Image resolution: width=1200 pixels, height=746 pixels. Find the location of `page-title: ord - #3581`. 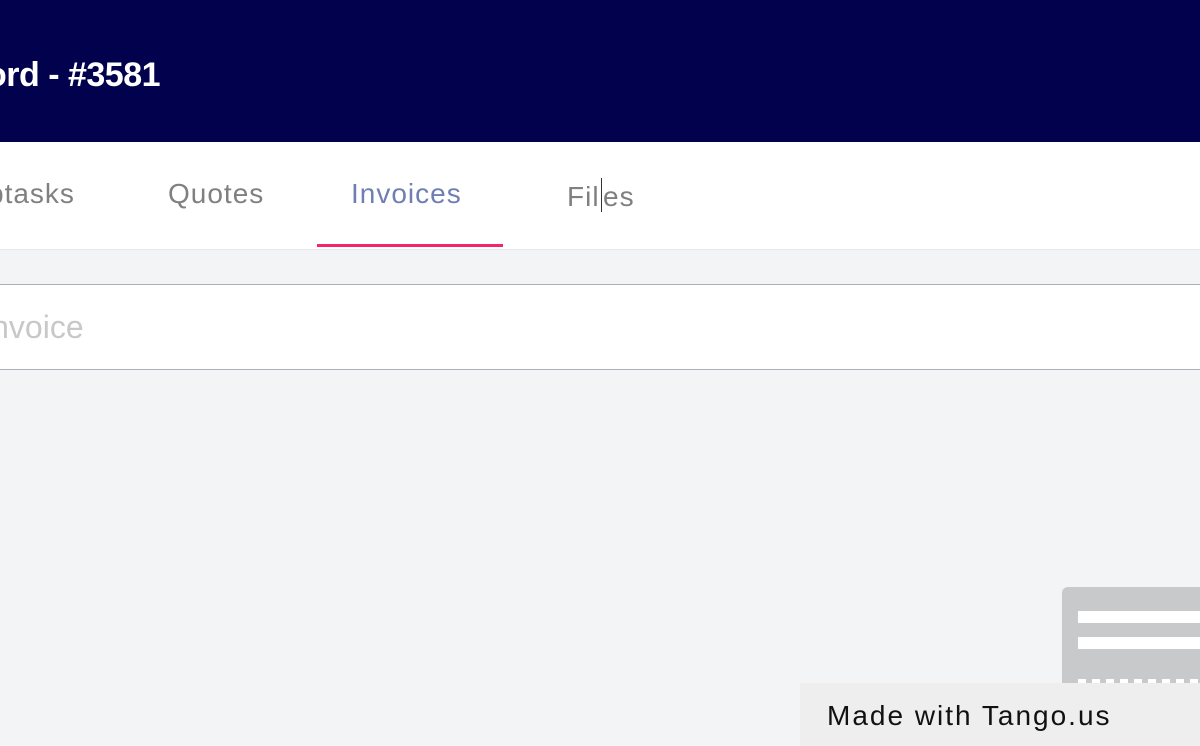

page-title: ord - #3581 is located at coordinates (80, 75).